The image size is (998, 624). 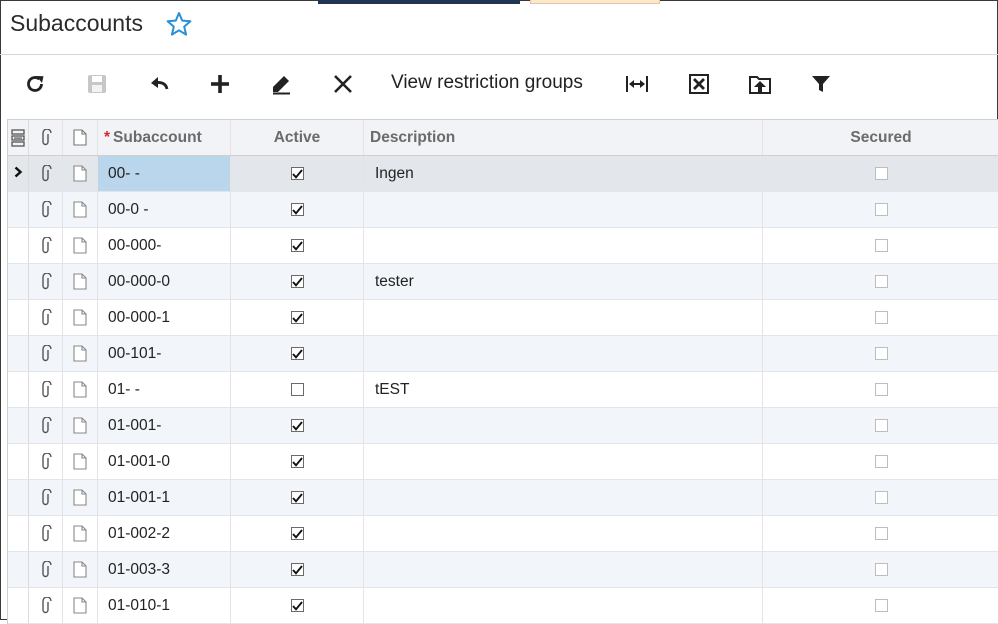 I want to click on subaccount-cell: 01- -, so click(x=164, y=389).